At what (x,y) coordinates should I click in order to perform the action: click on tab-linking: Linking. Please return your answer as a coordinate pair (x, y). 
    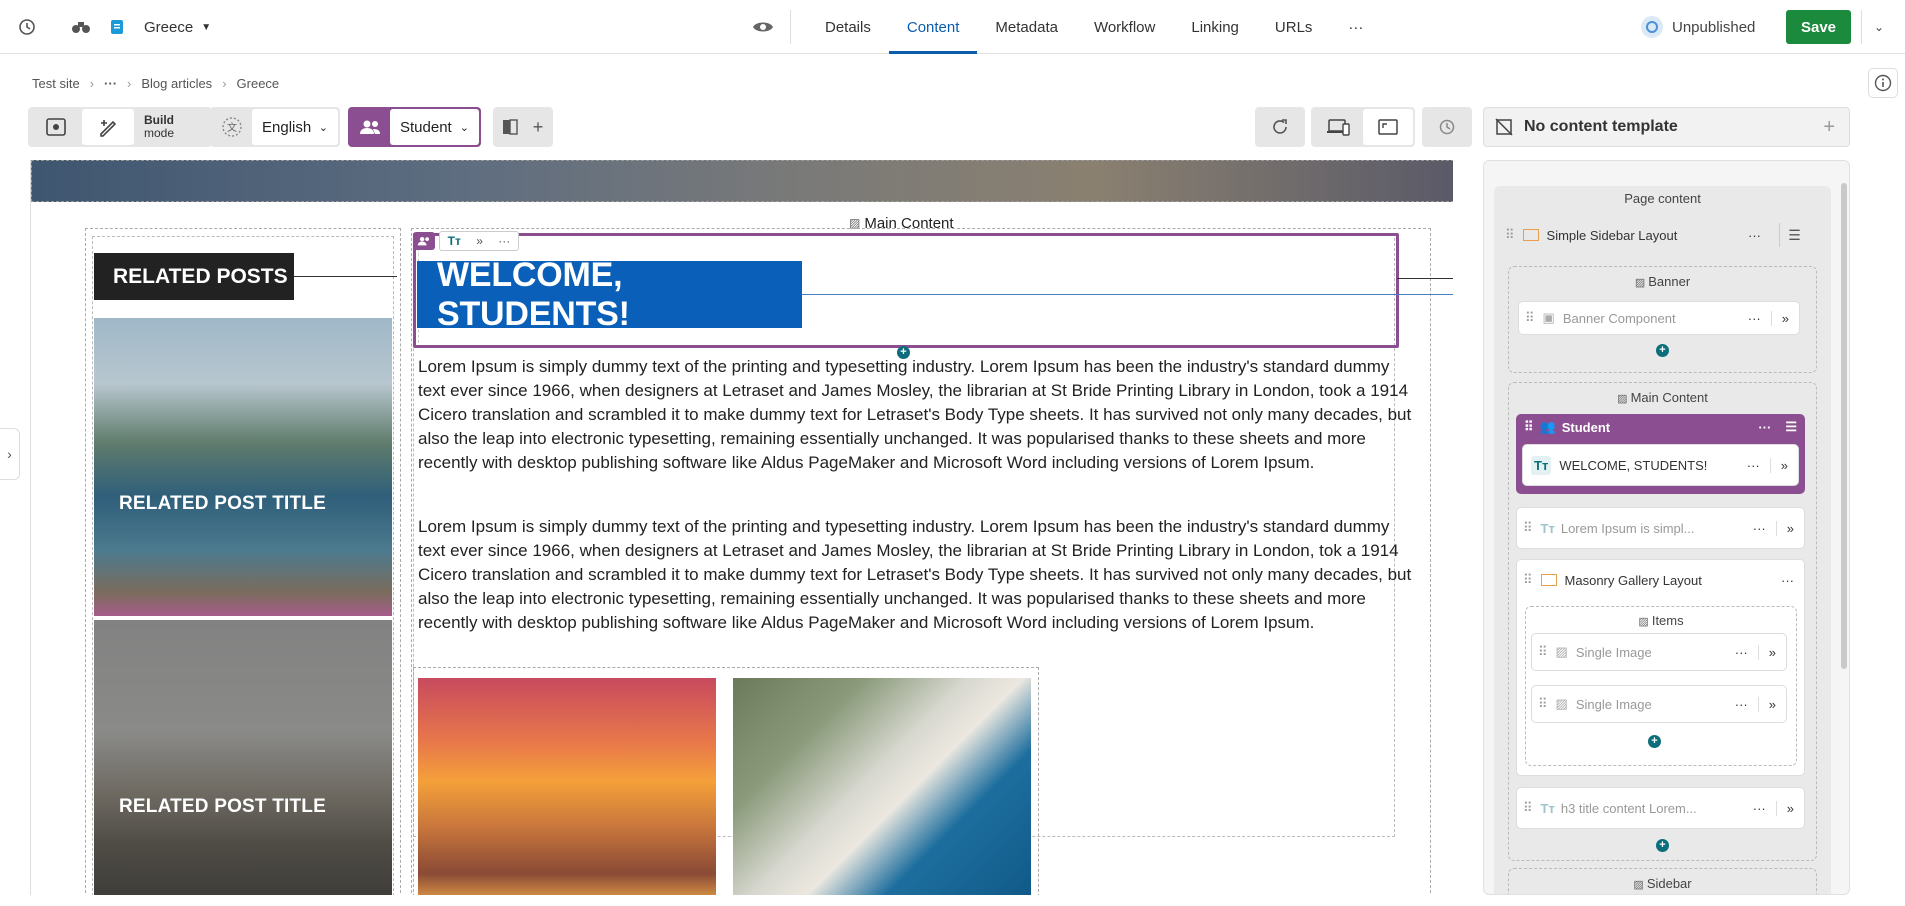
    Looking at the image, I should click on (1215, 27).